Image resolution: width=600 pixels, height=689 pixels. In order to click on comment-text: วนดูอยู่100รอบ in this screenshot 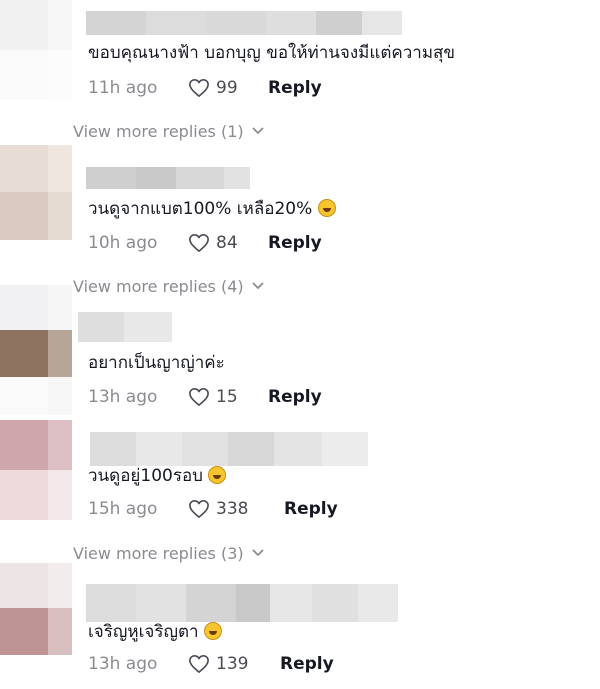, I will do `click(157, 476)`.